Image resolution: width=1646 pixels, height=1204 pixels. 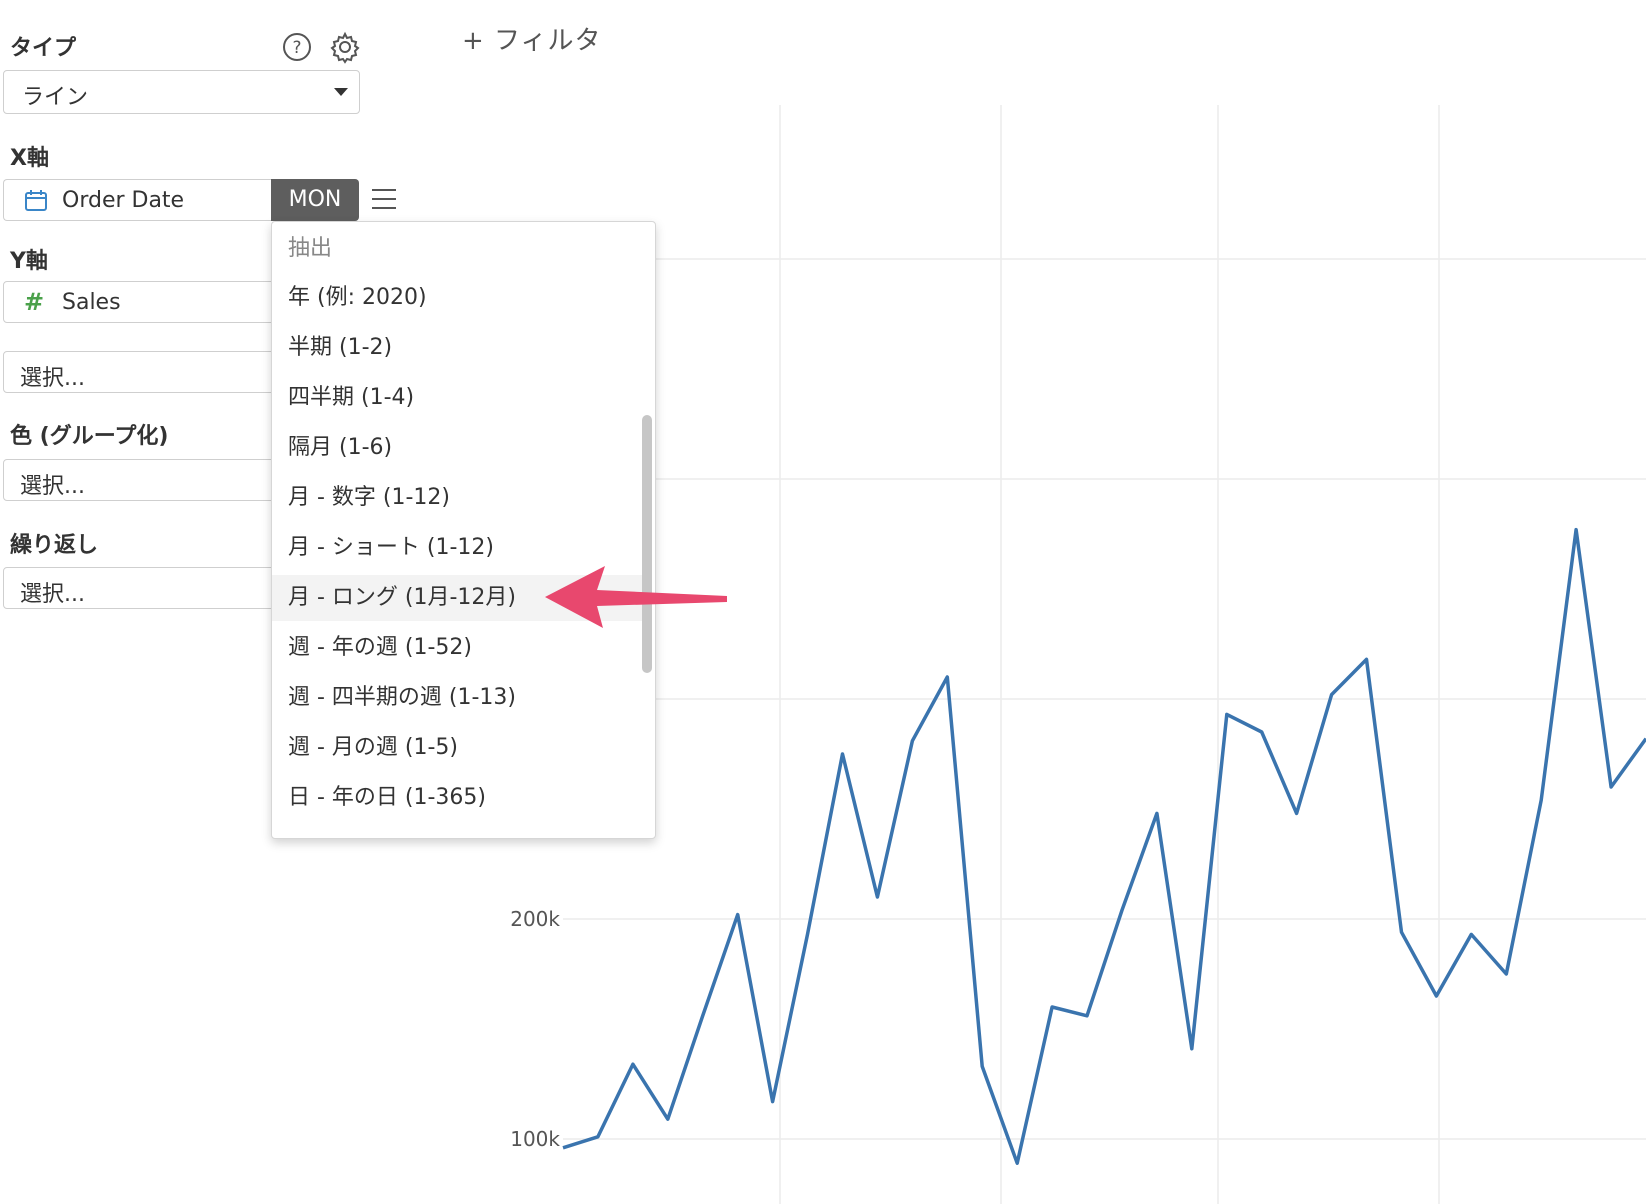 I want to click on menu-item-quarter: 四半期 (1-4), so click(x=457, y=398).